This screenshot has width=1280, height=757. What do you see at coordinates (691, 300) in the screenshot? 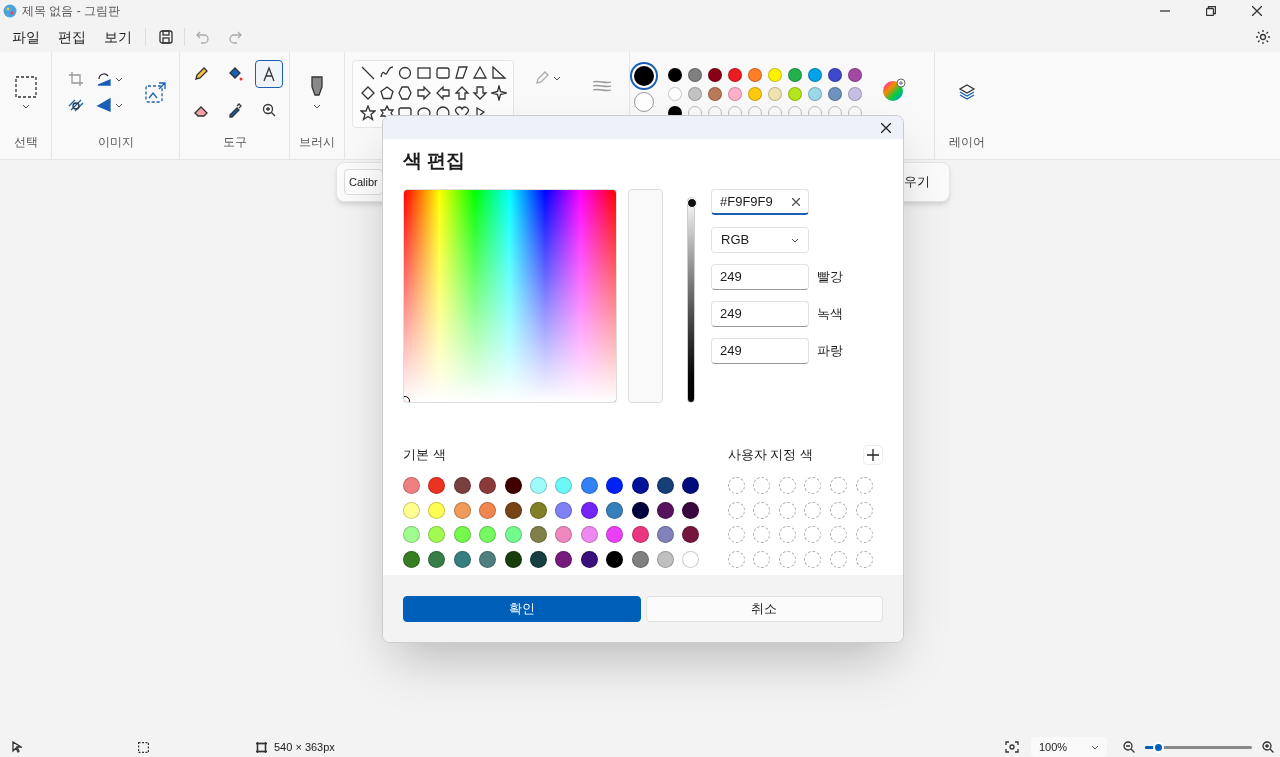
I see `brightness-slider` at bounding box center [691, 300].